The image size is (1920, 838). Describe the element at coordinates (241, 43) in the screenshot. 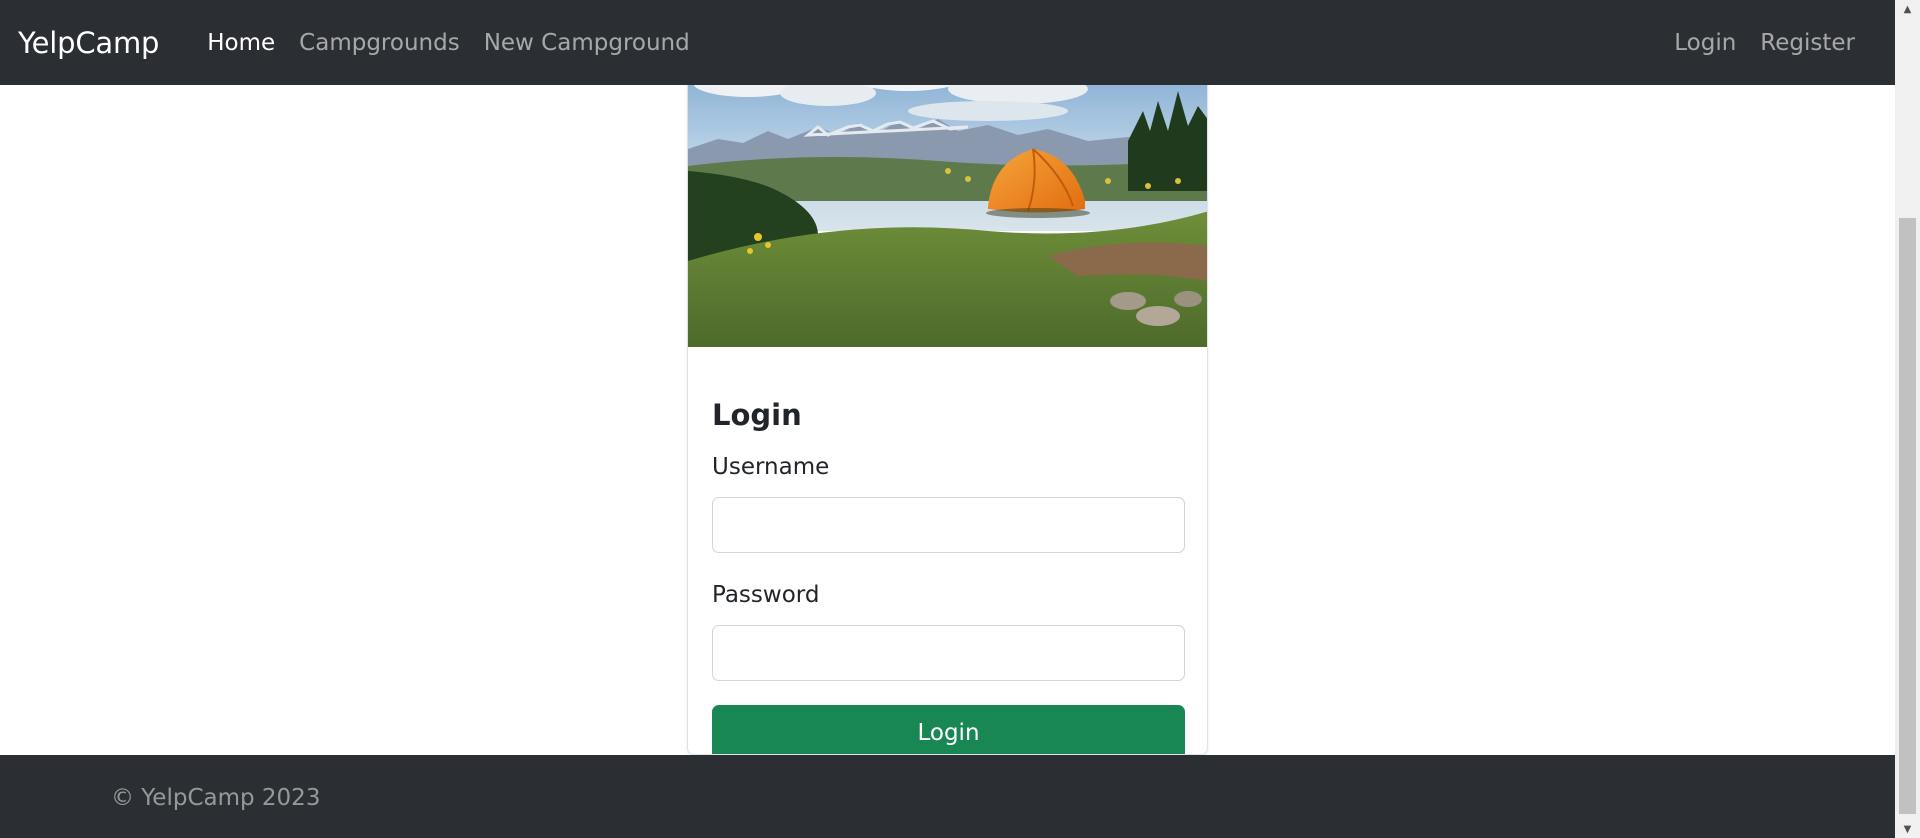

I see `nav-link-home: Home` at that location.